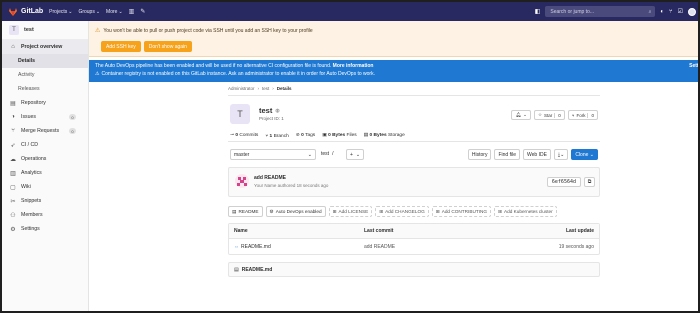 Image resolution: width=700 pixels, height=313 pixels. I want to click on files-stat: ▣ 0 Bytes Files, so click(339, 135).